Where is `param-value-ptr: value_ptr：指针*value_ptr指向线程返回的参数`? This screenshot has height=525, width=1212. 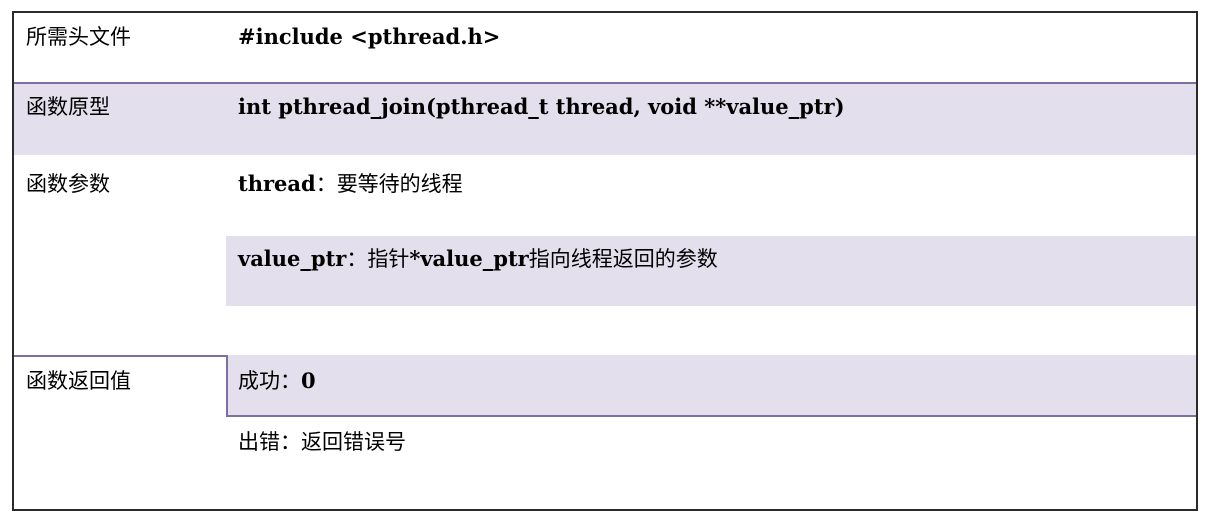
param-value-ptr: value_ptr：指针*value_ptr指向线程返回的参数 is located at coordinates (478, 259).